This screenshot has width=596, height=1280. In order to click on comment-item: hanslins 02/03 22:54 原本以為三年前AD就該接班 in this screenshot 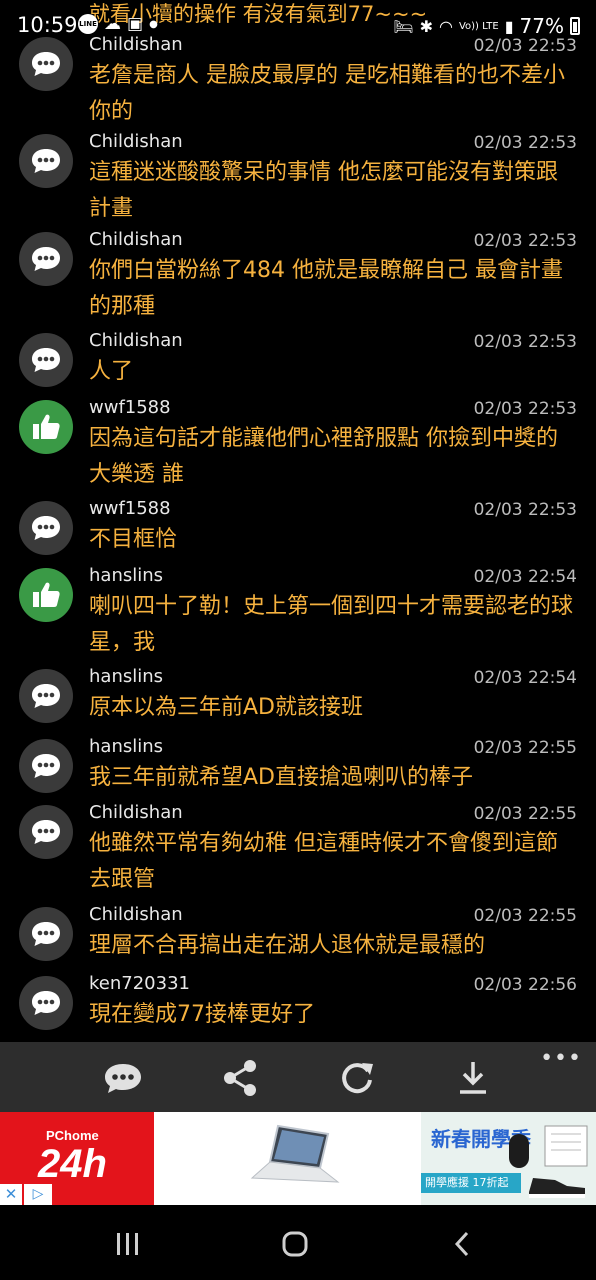, I will do `click(298, 699)`.